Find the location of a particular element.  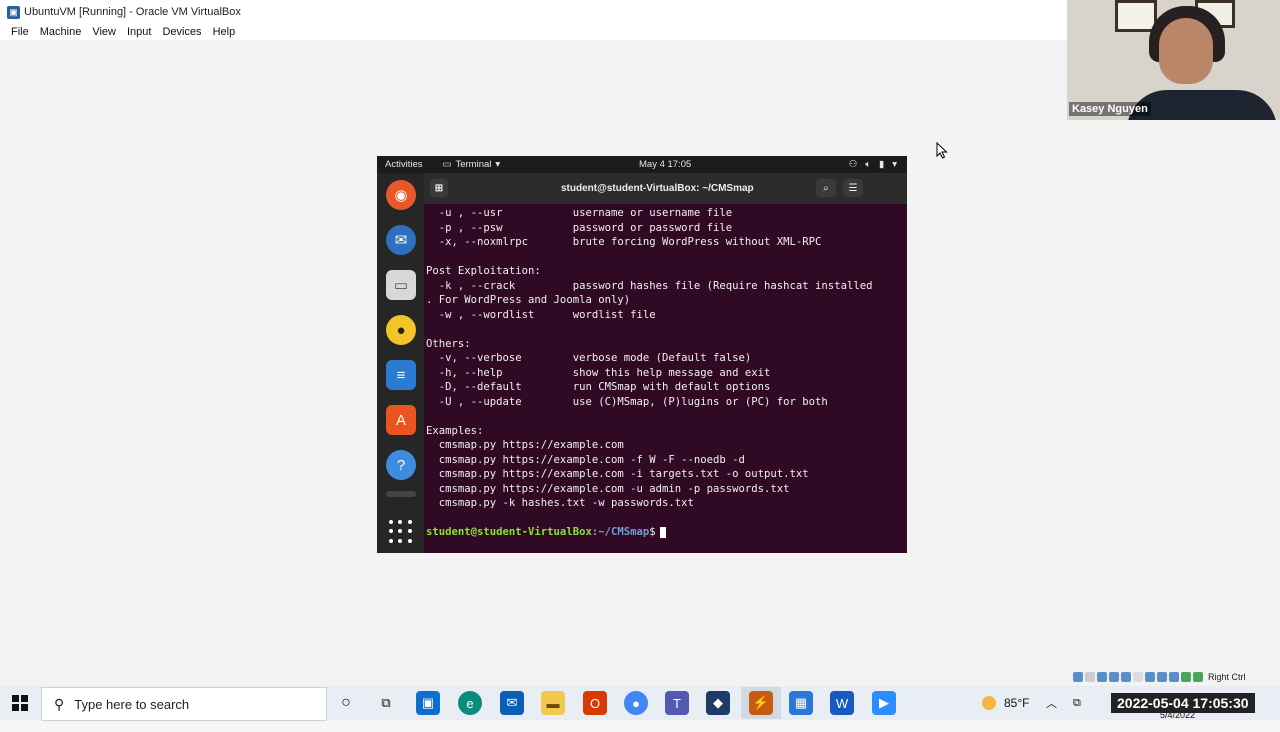

menu-file: File is located at coordinates (20, 32).